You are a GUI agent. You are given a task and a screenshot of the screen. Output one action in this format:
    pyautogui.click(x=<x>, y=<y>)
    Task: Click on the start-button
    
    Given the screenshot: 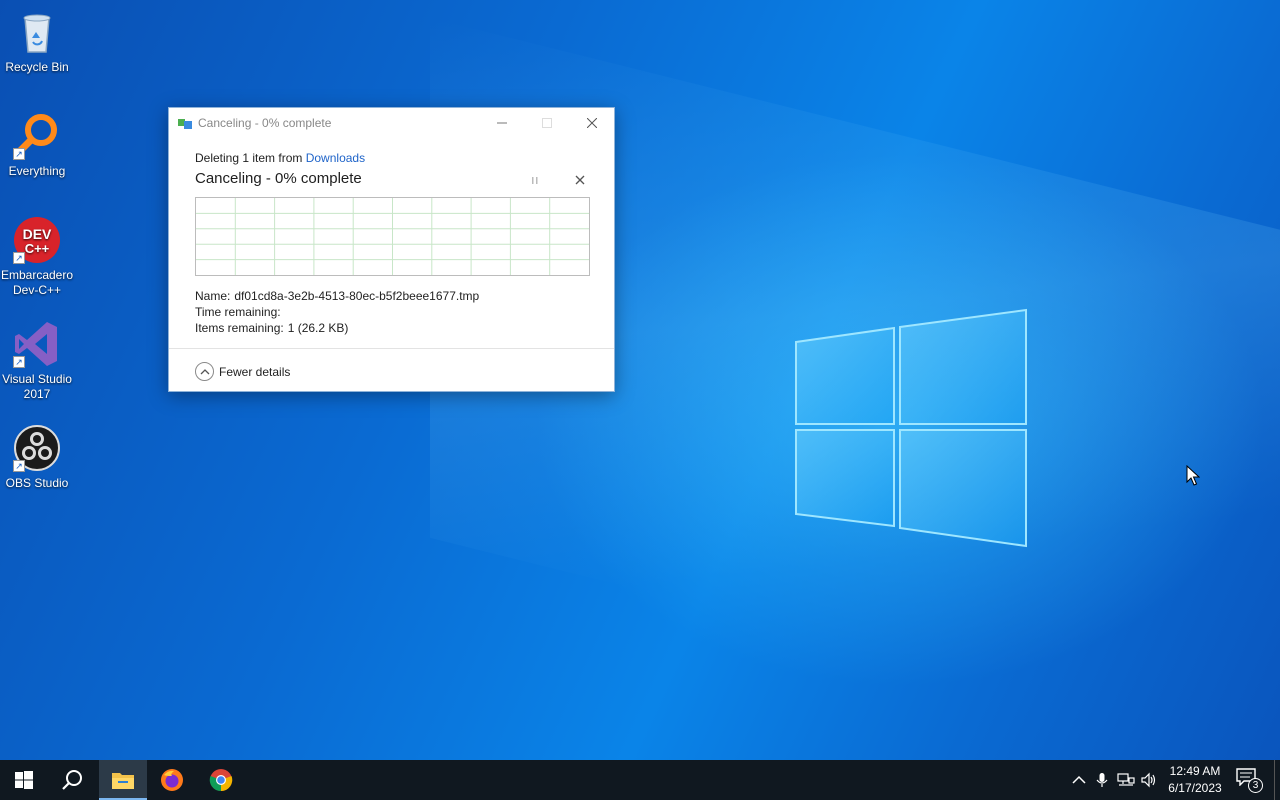 What is the action you would take?
    pyautogui.click(x=24, y=780)
    